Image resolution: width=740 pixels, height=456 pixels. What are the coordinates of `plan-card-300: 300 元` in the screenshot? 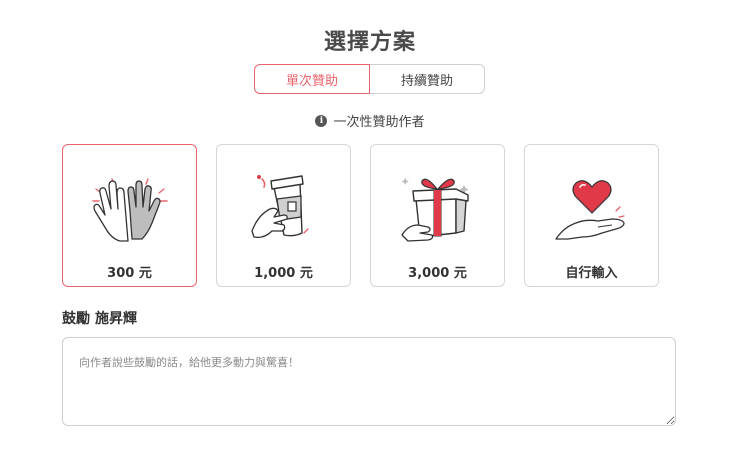 It's located at (129, 215).